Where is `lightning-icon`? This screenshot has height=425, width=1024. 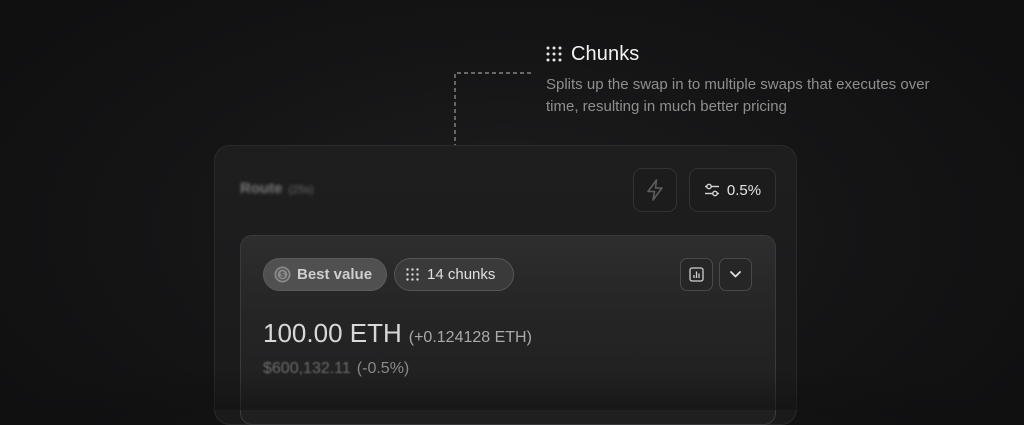 lightning-icon is located at coordinates (655, 190).